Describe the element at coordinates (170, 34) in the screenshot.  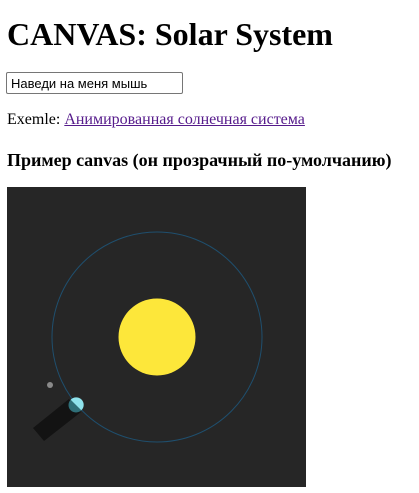
I see `page-title: CANVAS: Solar System` at that location.